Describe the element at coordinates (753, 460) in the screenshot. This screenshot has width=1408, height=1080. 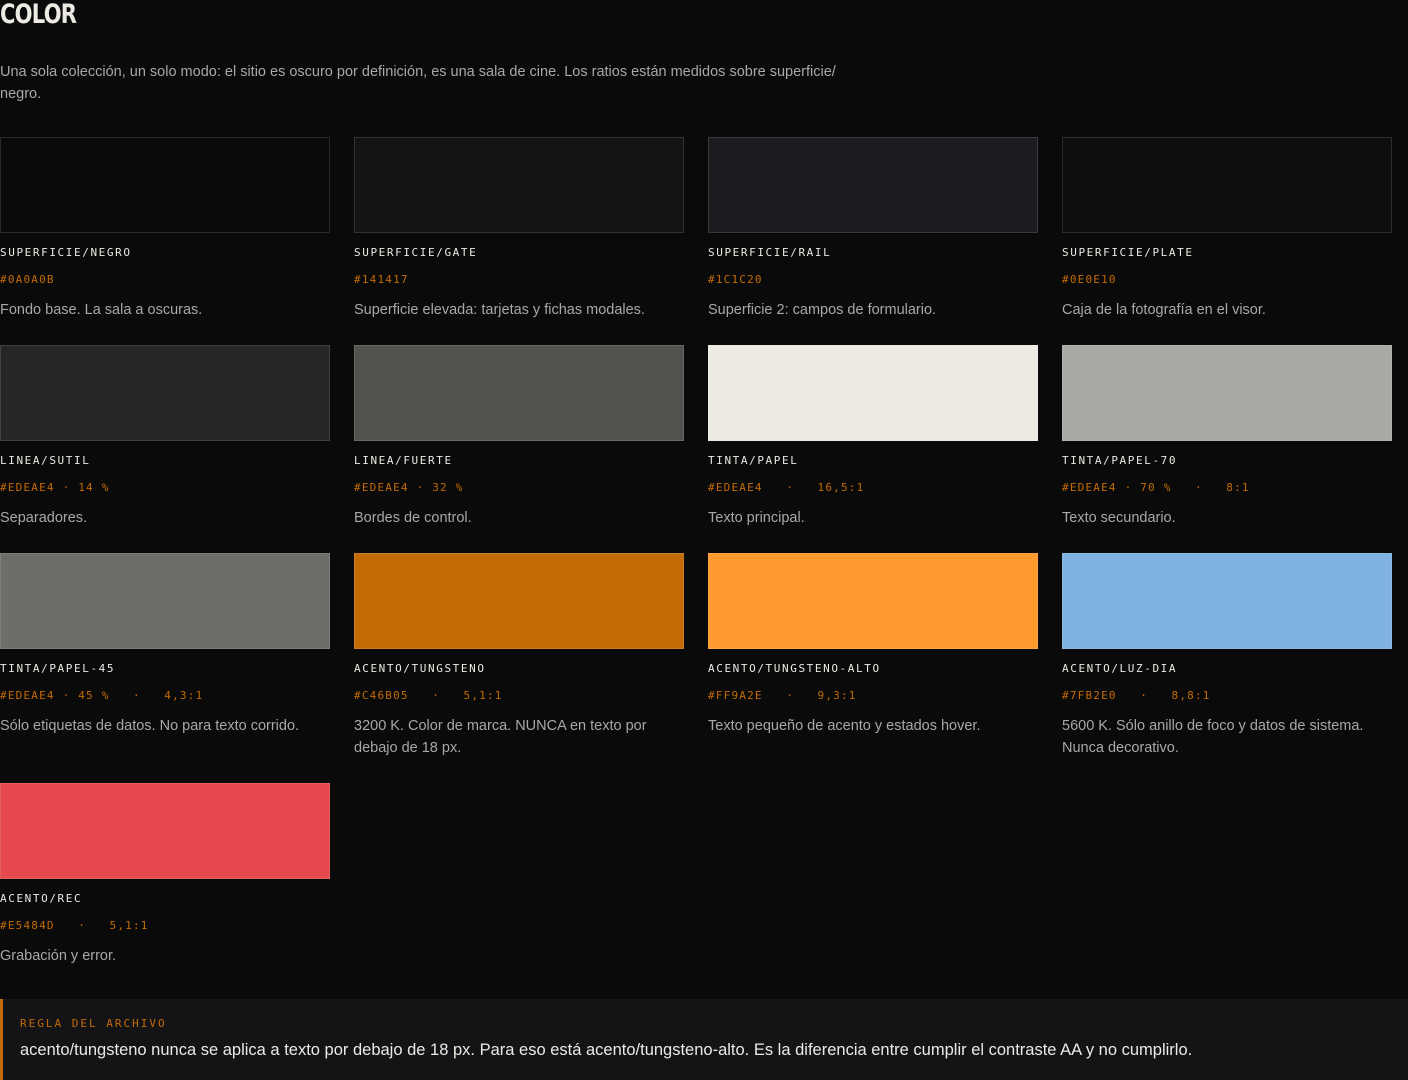
I see `token-name: TINTA/PAPEL` at that location.